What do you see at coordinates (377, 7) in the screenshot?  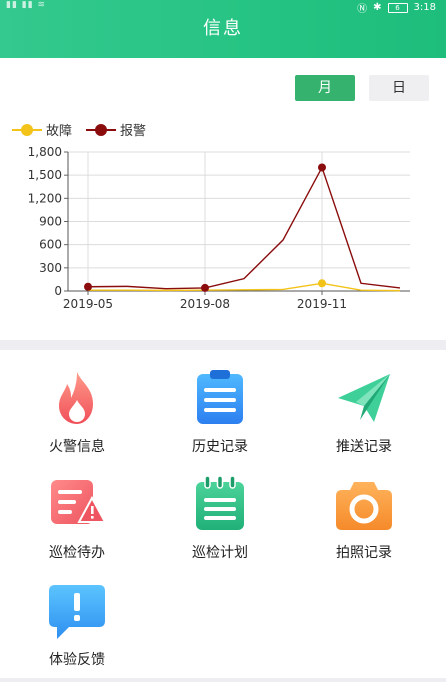 I see `bluetooth-icon: ✱` at bounding box center [377, 7].